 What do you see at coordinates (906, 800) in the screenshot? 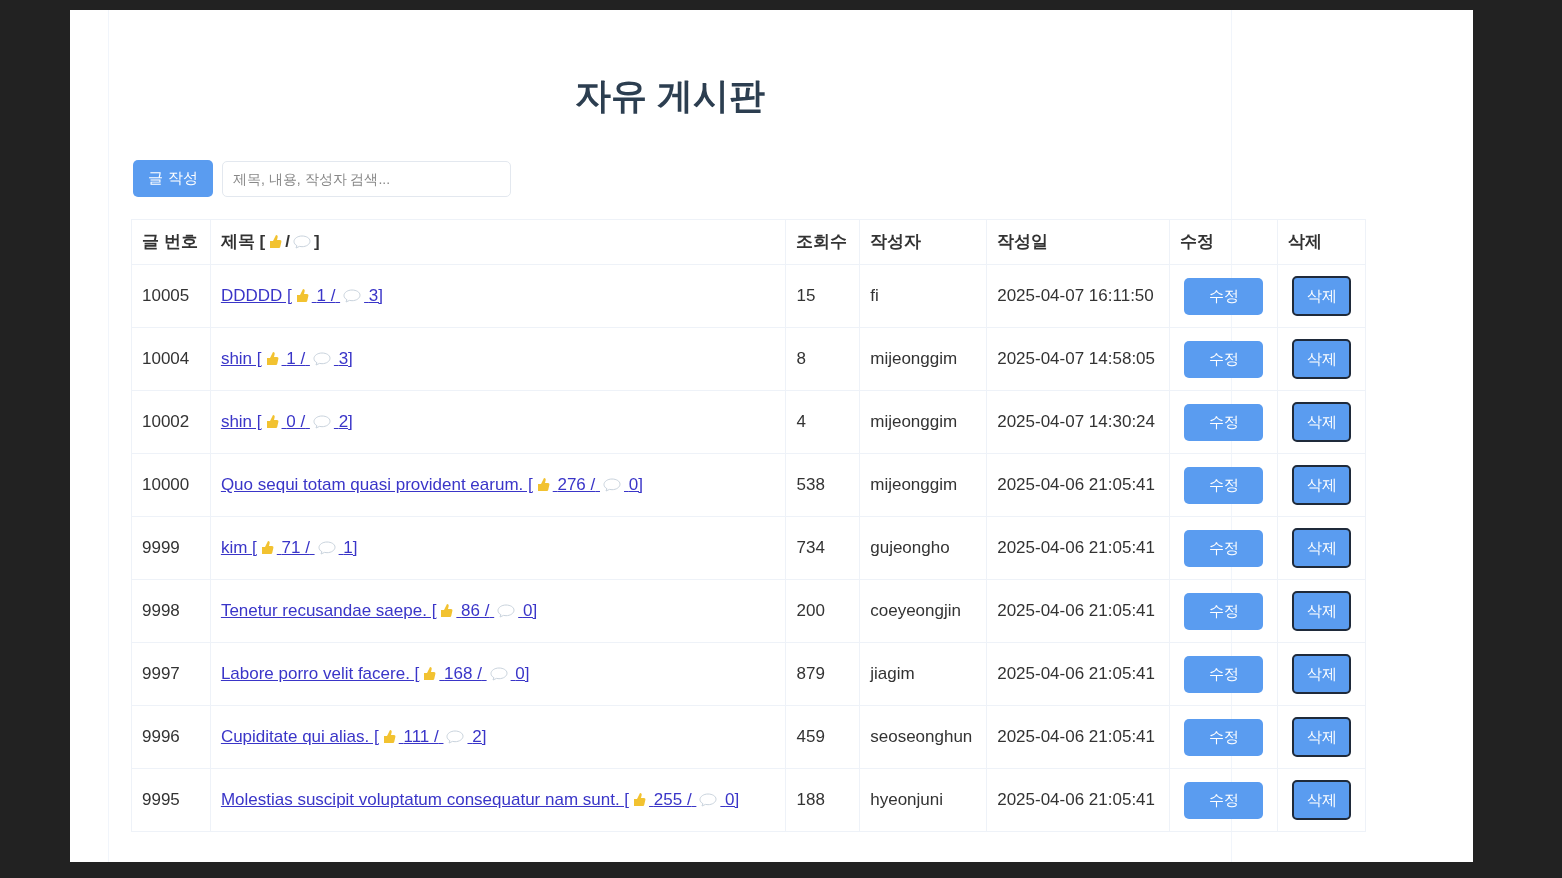
I see `author-name: hyeonjuni` at bounding box center [906, 800].